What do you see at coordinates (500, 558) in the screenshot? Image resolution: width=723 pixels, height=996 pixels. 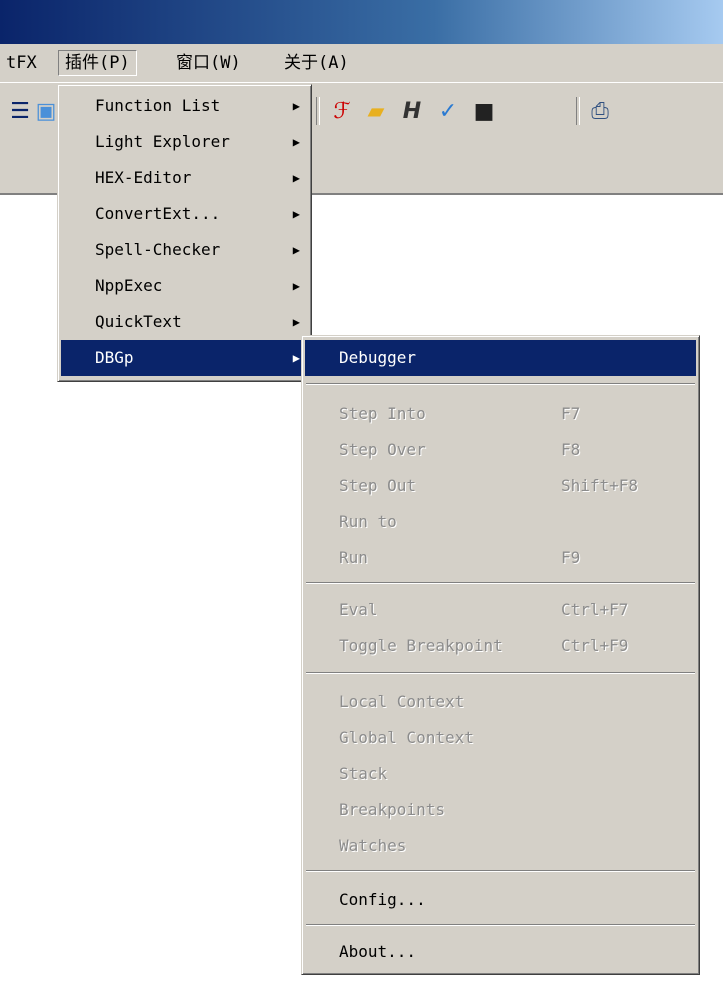 I see `menu-item-run: Run F9` at bounding box center [500, 558].